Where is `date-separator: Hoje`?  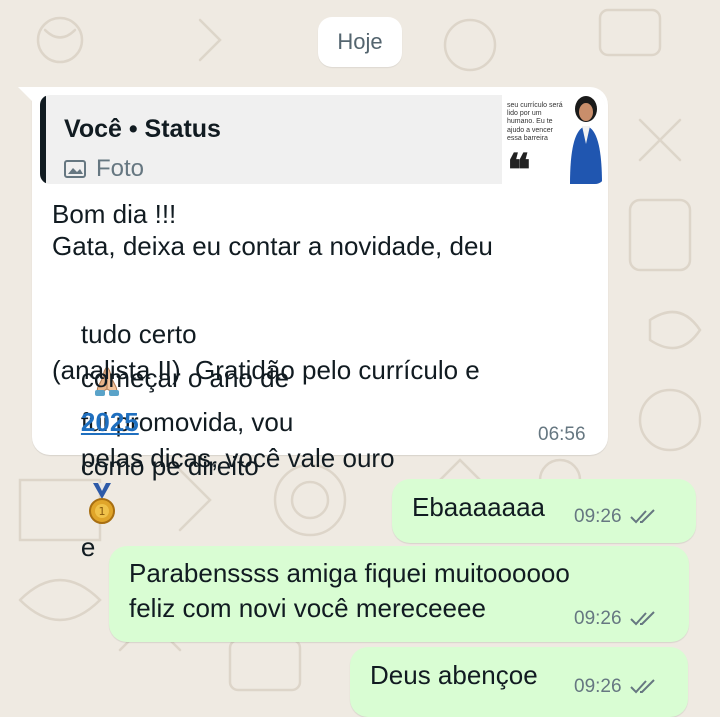
date-separator: Hoje is located at coordinates (360, 42).